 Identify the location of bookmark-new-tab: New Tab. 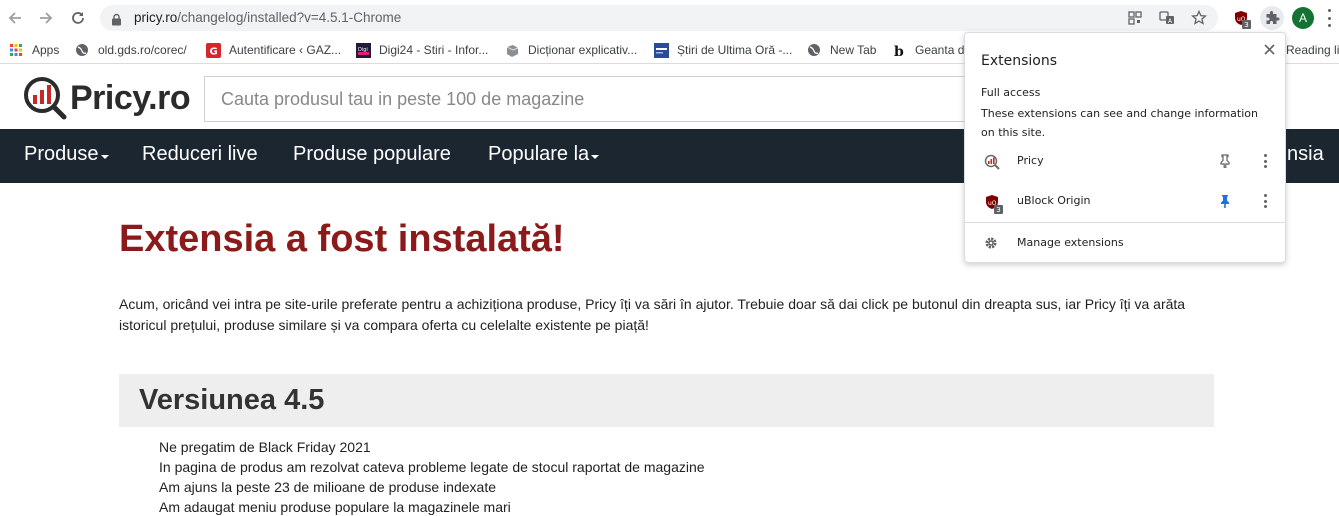
(841, 50).